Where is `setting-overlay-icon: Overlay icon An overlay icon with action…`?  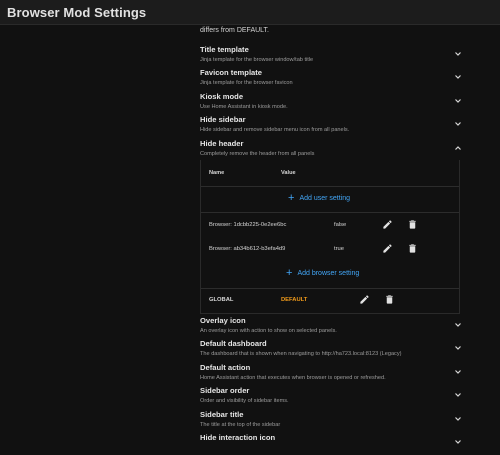
setting-overlay-icon: Overlay icon An overlay icon with action… is located at coordinates (334, 327).